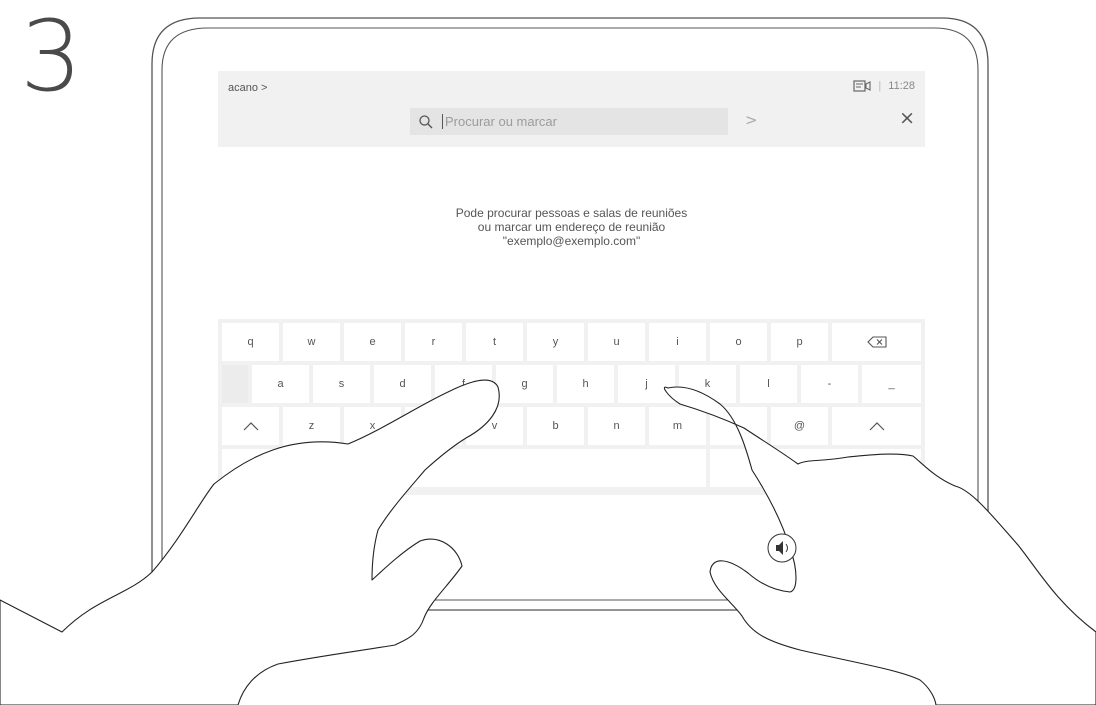 The width and height of the screenshot is (1096, 705). What do you see at coordinates (799, 426) in the screenshot?
I see `key-at: @` at bounding box center [799, 426].